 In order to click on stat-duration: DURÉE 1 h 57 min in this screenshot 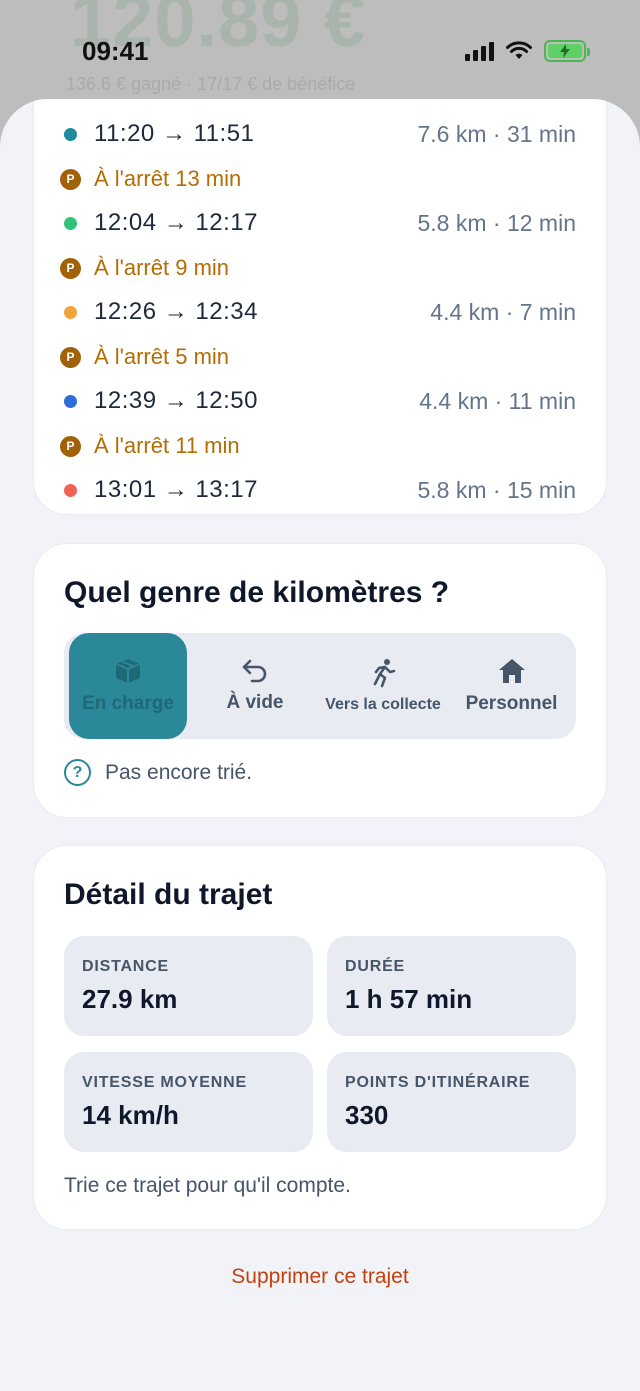, I will do `click(451, 986)`.